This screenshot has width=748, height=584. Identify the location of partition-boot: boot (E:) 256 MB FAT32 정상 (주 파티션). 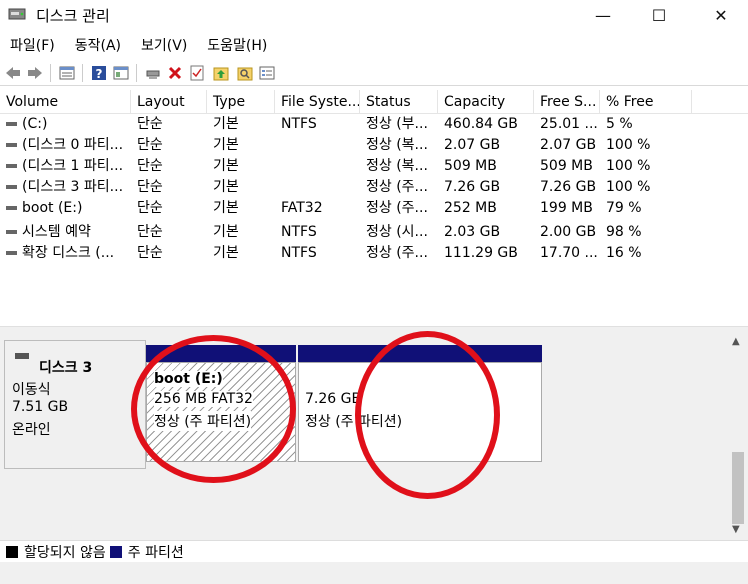
(221, 405).